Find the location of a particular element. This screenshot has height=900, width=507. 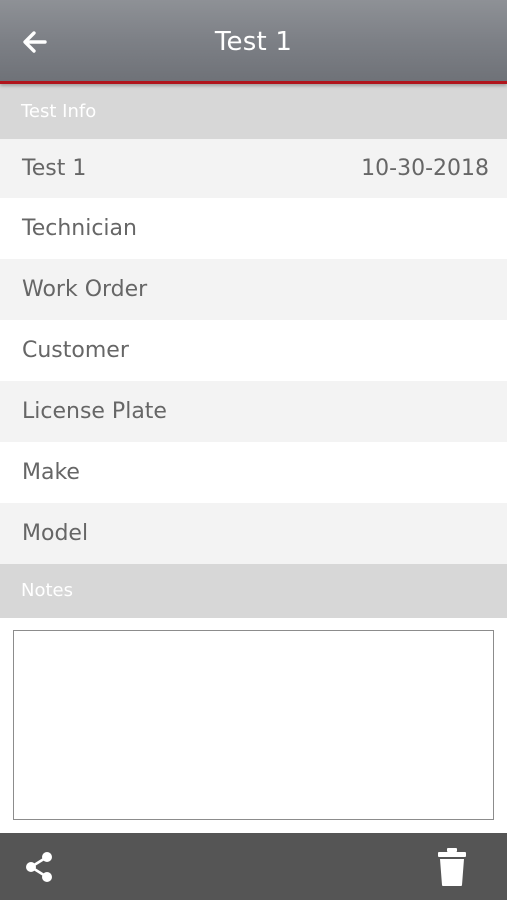

back-button is located at coordinates (35, 42).